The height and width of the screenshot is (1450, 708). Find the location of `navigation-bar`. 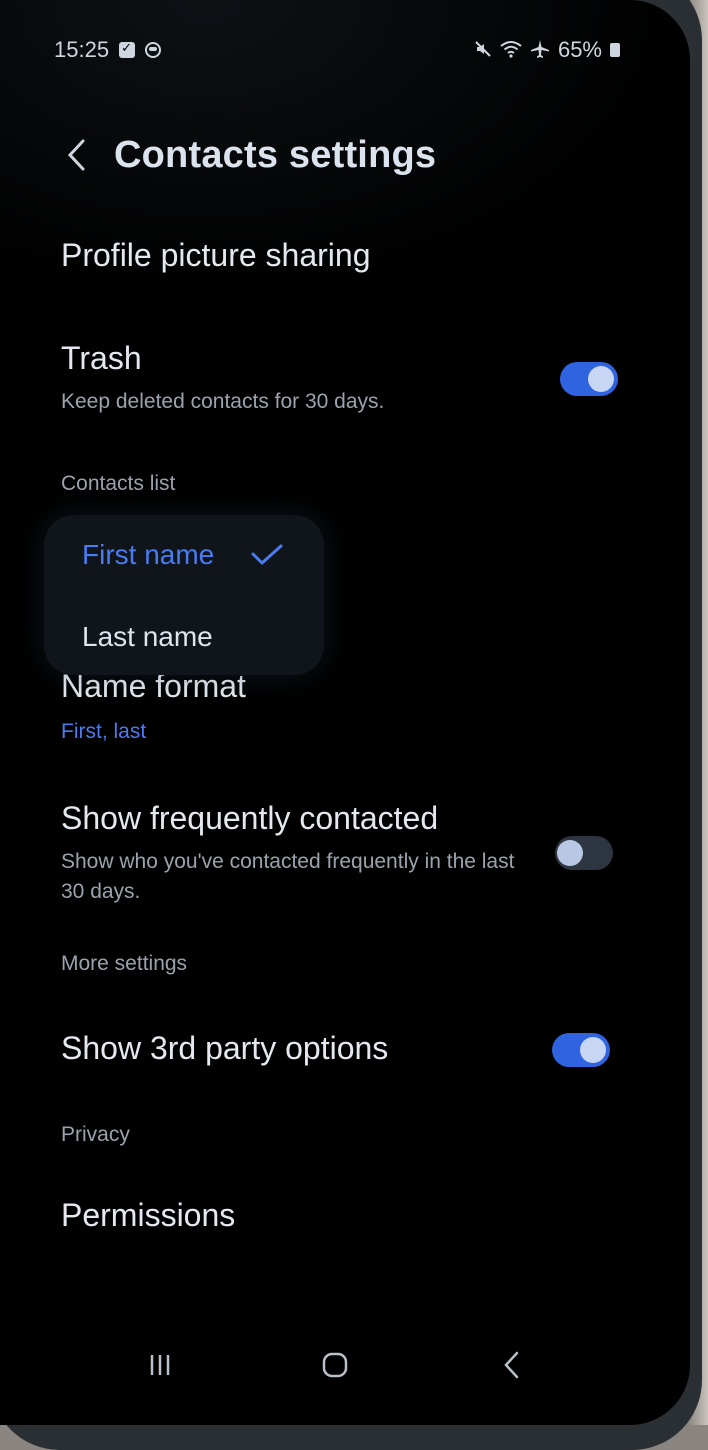

navigation-bar is located at coordinates (345, 1365).